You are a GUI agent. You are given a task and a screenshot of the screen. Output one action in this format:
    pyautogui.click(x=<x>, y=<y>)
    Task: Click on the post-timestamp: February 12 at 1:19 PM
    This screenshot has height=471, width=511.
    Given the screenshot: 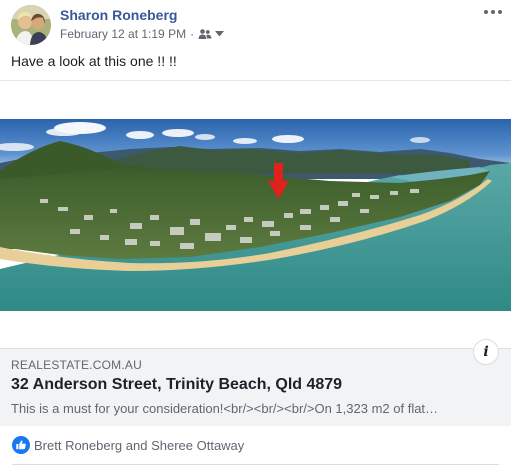 What is the action you would take?
    pyautogui.click(x=123, y=34)
    